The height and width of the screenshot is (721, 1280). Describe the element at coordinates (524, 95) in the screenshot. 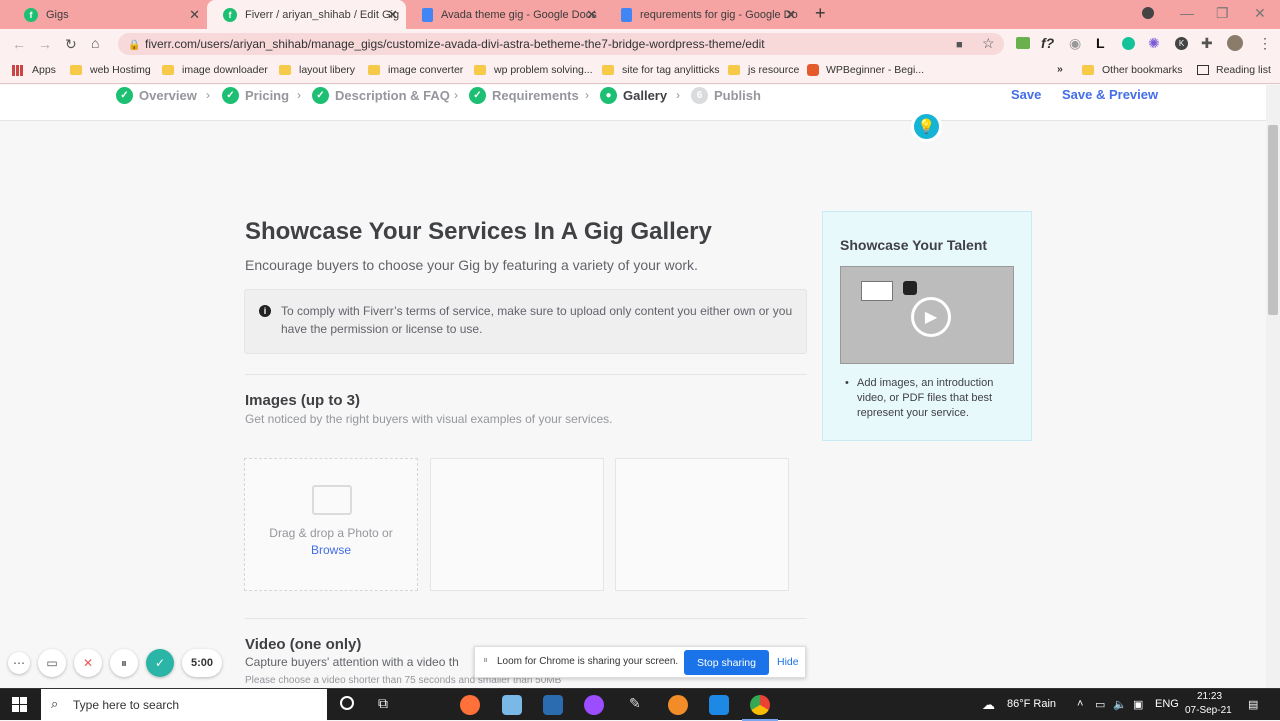

I see `step-requirements: ✓ Requirements` at that location.